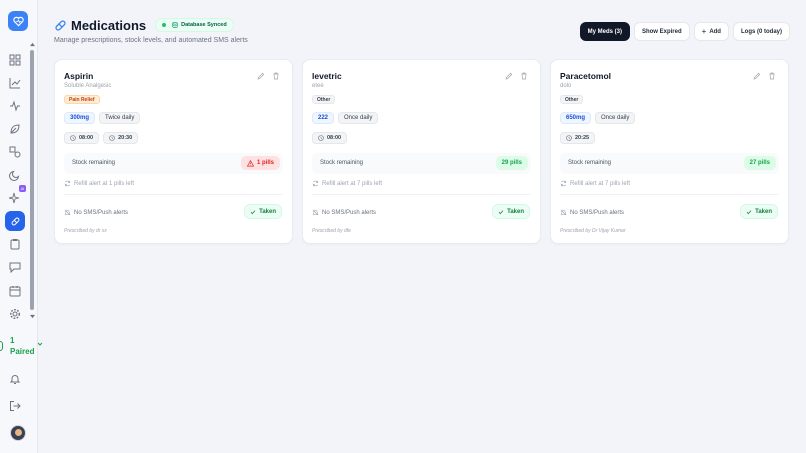  What do you see at coordinates (32, 316) in the screenshot?
I see `scroll-down-icon` at bounding box center [32, 316].